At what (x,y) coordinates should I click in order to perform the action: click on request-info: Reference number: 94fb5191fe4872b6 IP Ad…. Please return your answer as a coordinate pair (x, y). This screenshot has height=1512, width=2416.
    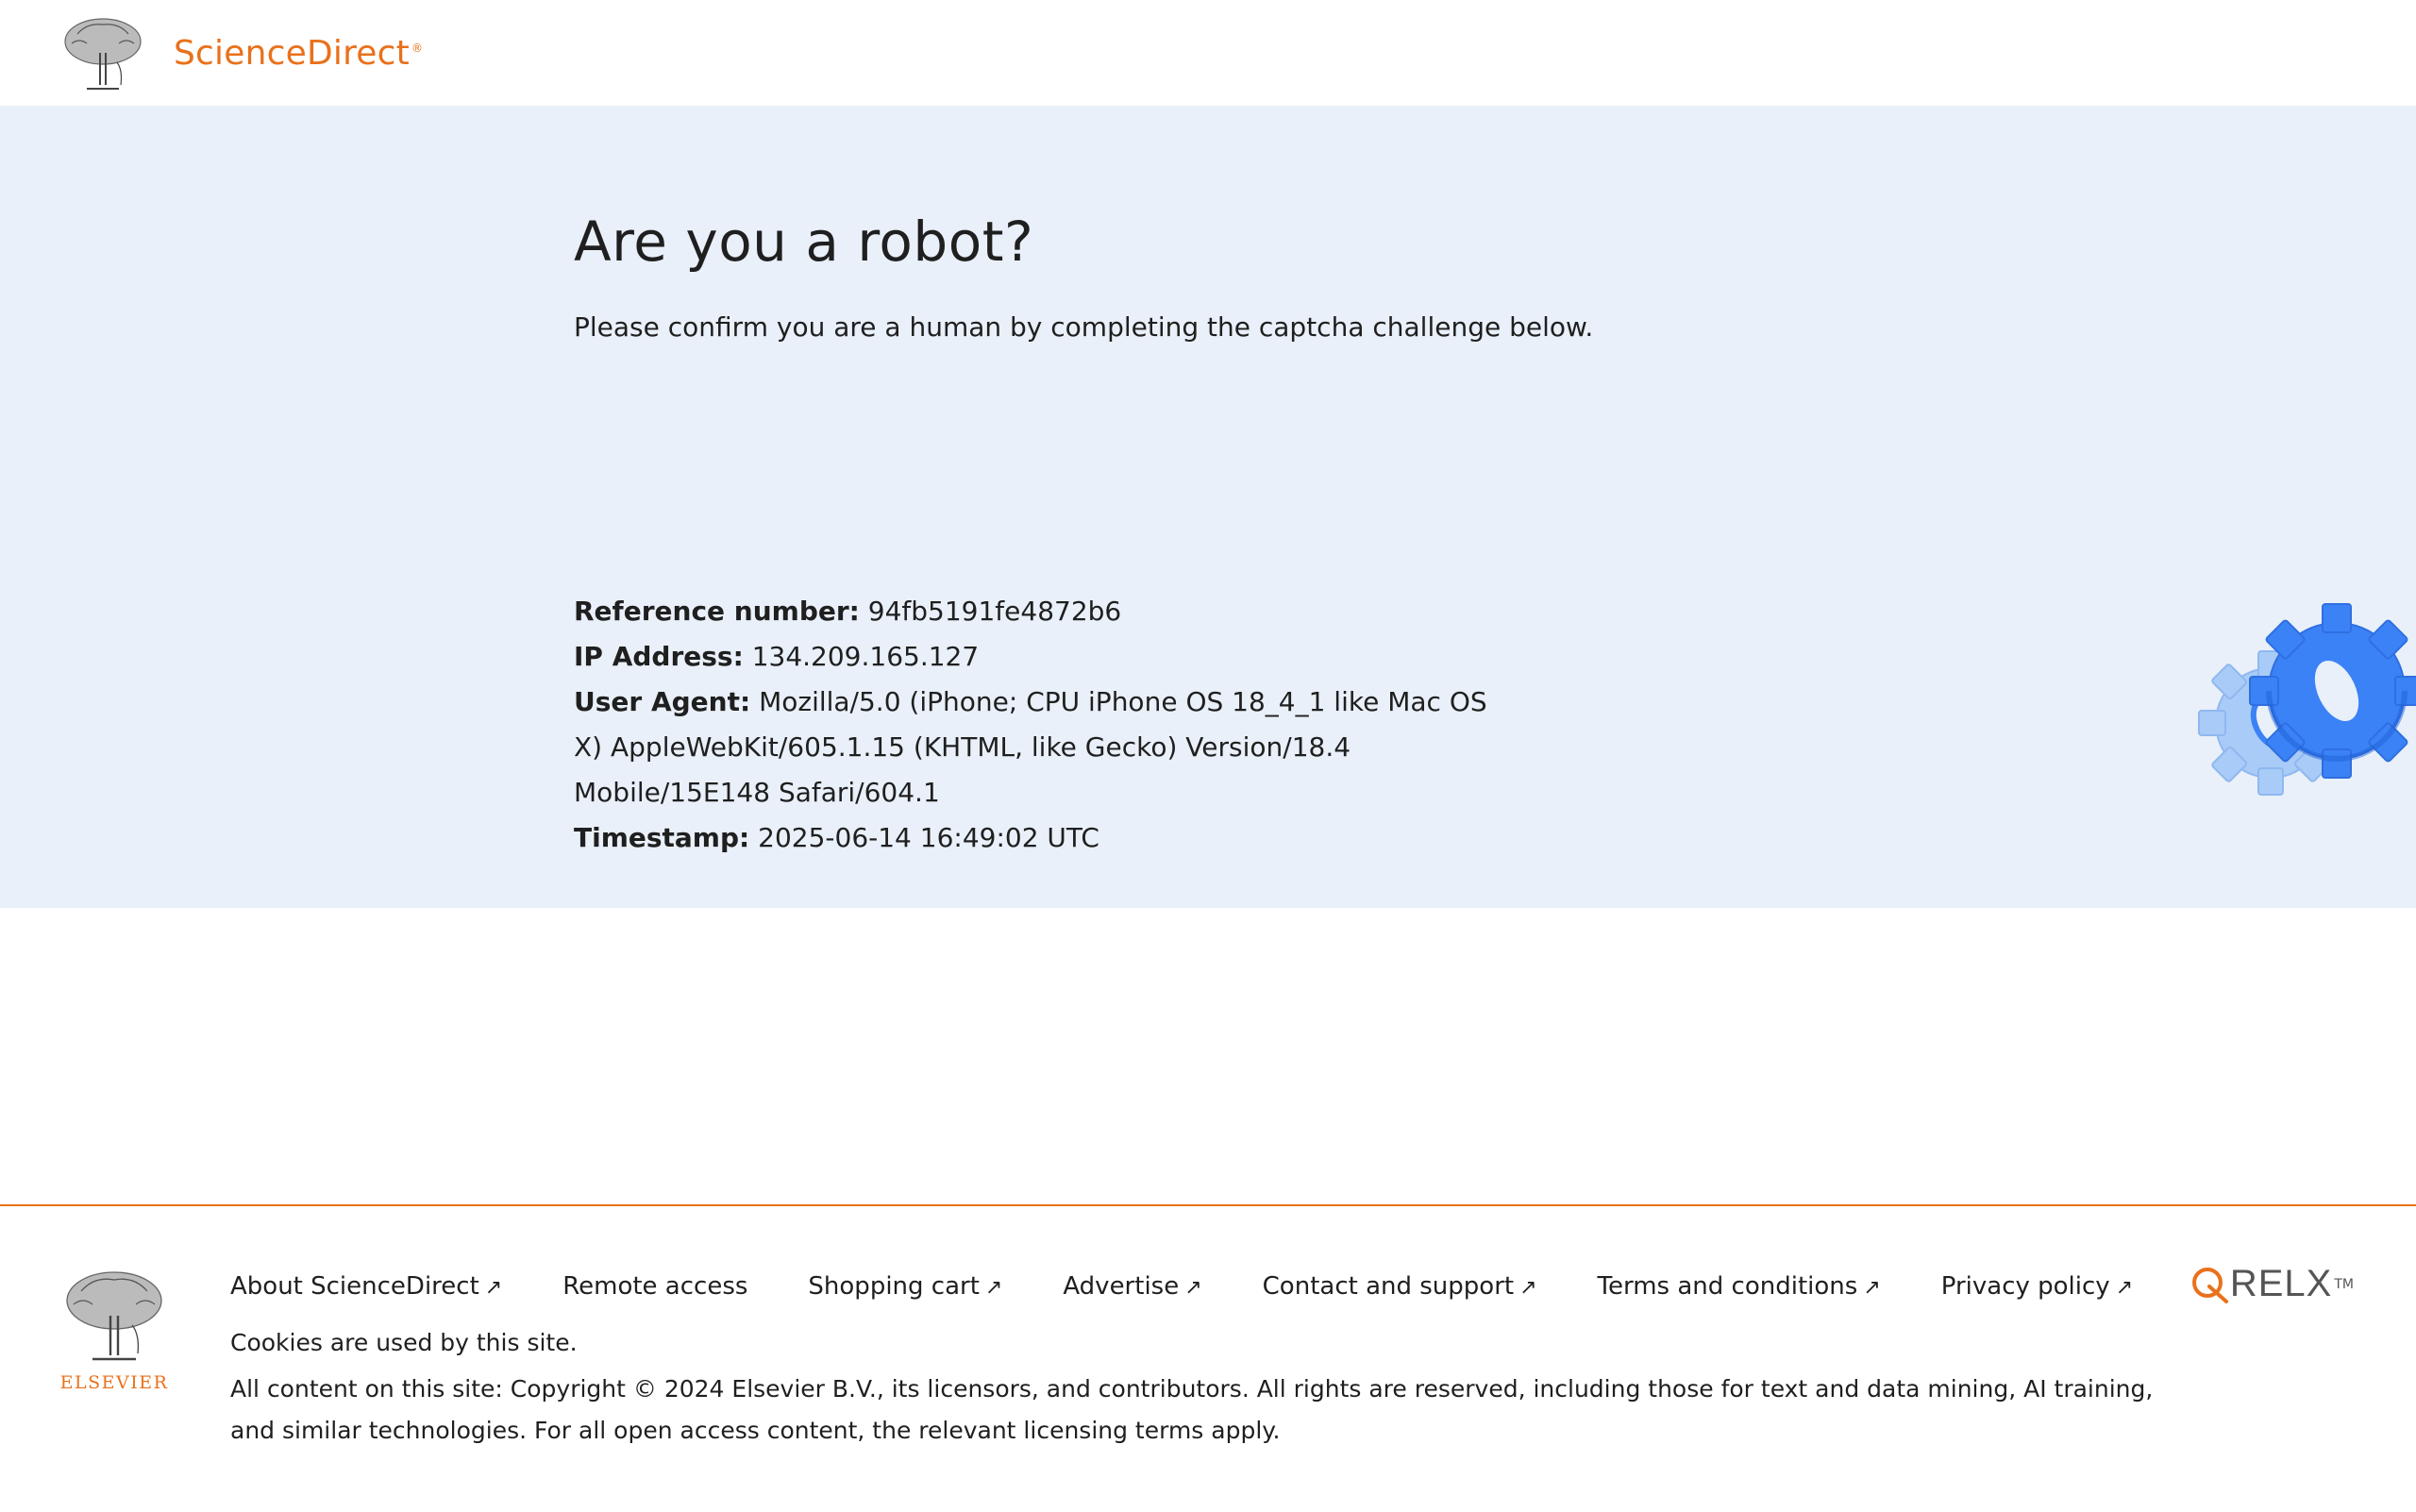
    Looking at the image, I should click on (1046, 725).